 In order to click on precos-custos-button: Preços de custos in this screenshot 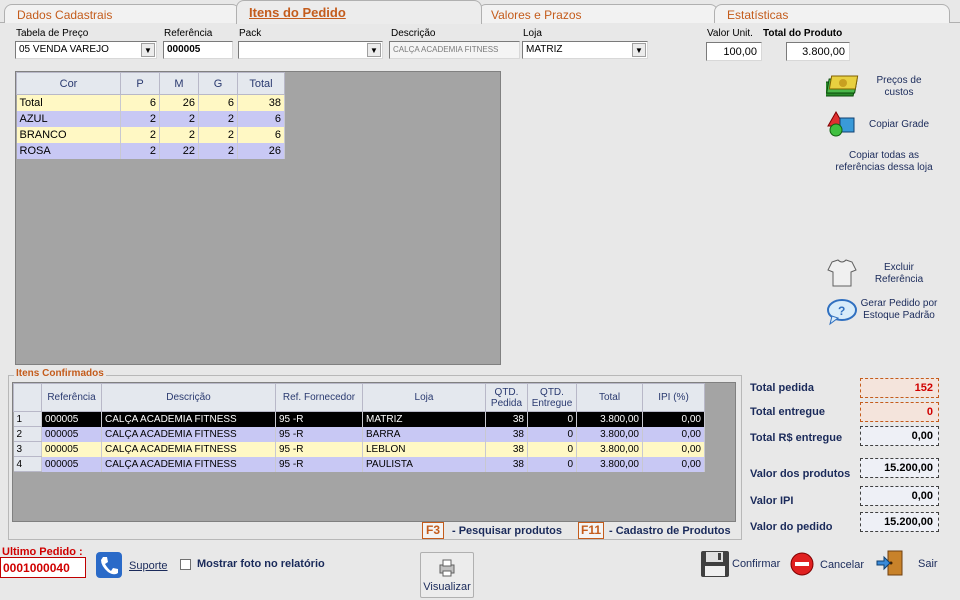, I will do `click(899, 87)`.